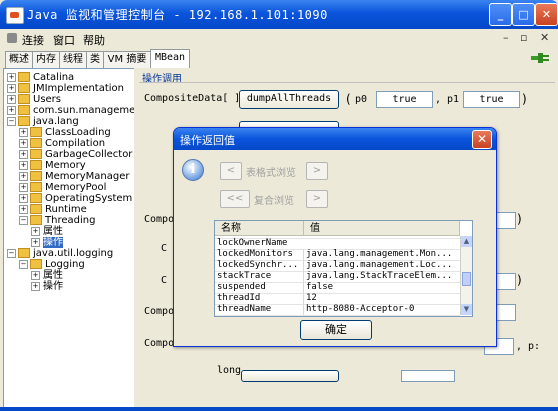  I want to click on inner-close-icon: ✕, so click(544, 37).